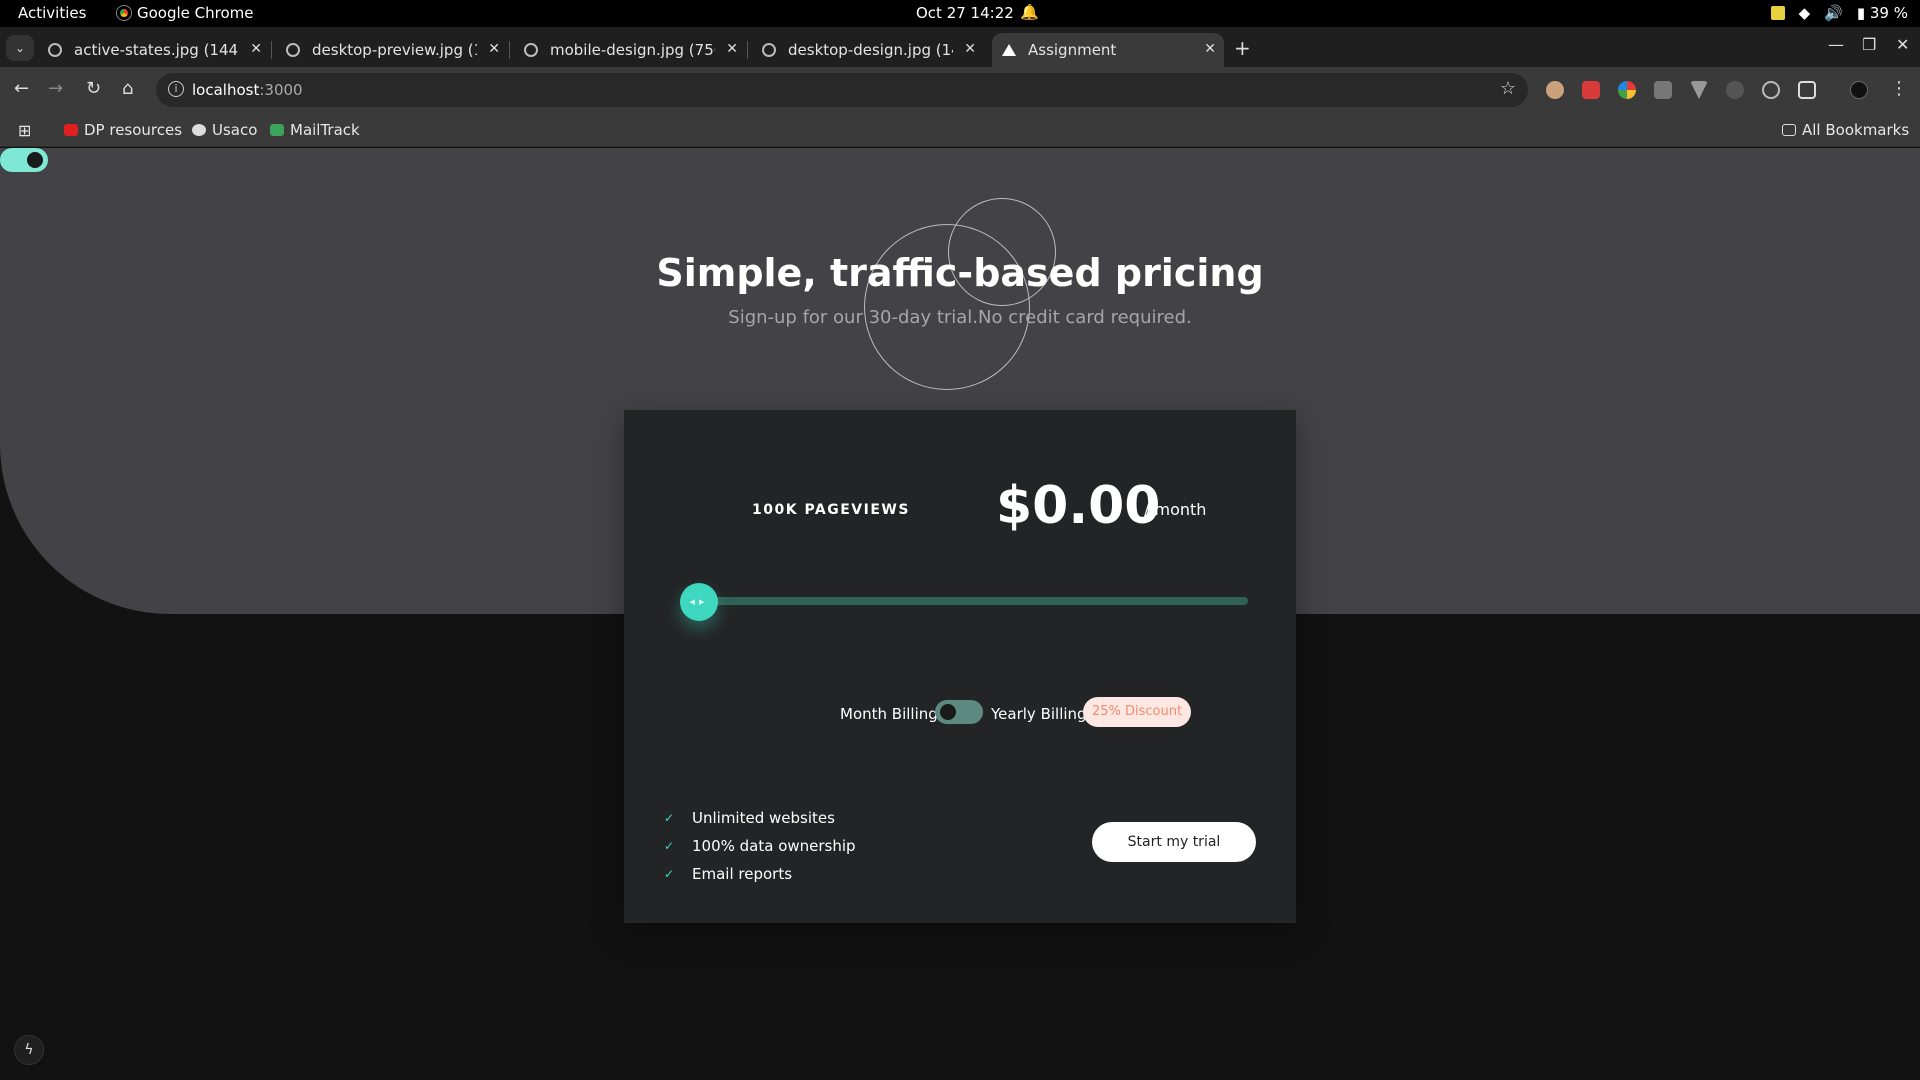 The height and width of the screenshot is (1080, 1920). I want to click on yearly-billing-label: Yearly Billing, so click(1039, 714).